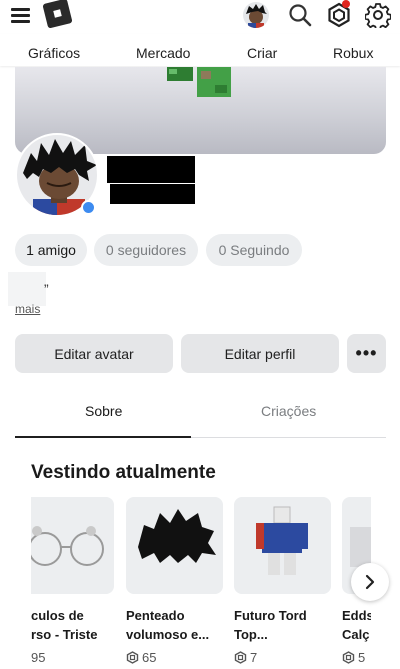  What do you see at coordinates (200, 17) in the screenshot?
I see `top-bar` at bounding box center [200, 17].